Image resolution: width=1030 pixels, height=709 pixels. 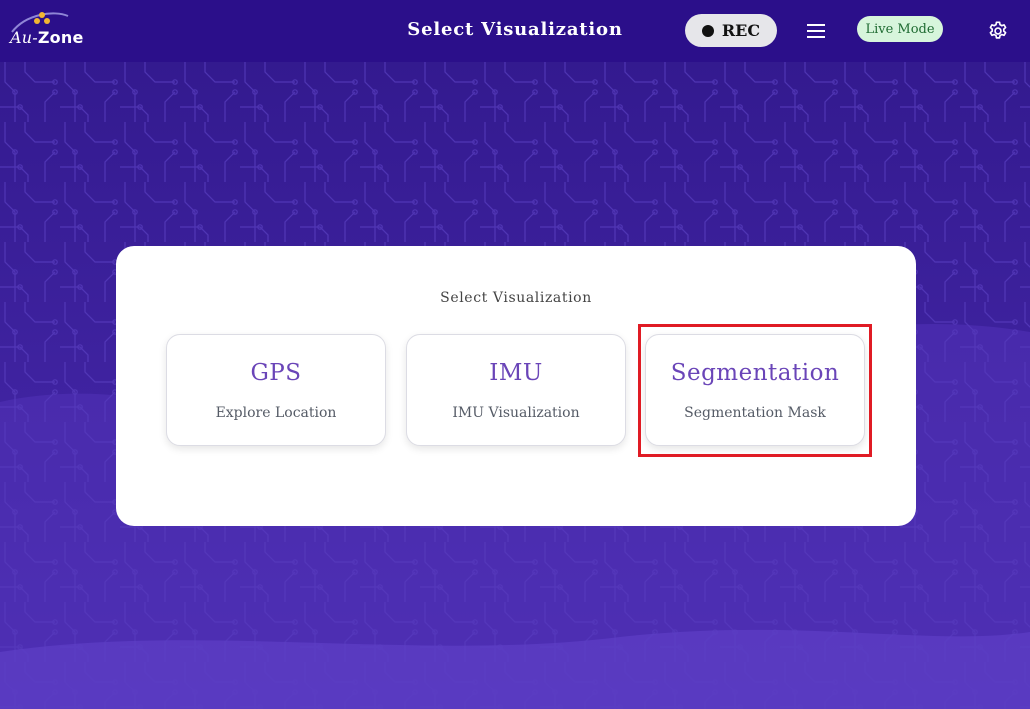 I want to click on gear-icon, so click(x=998, y=30).